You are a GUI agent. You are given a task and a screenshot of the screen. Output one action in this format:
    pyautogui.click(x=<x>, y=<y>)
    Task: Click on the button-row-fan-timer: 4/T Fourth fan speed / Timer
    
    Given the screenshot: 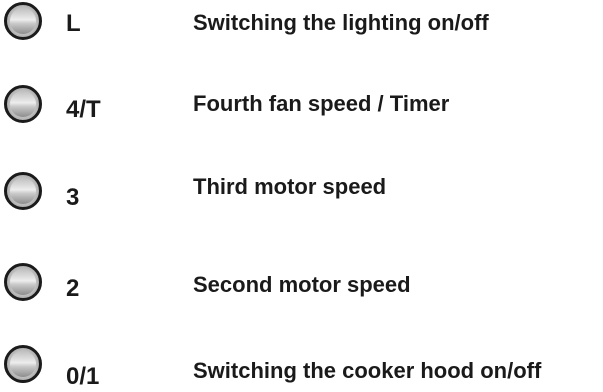 What is the action you would take?
    pyautogui.click(x=301, y=110)
    